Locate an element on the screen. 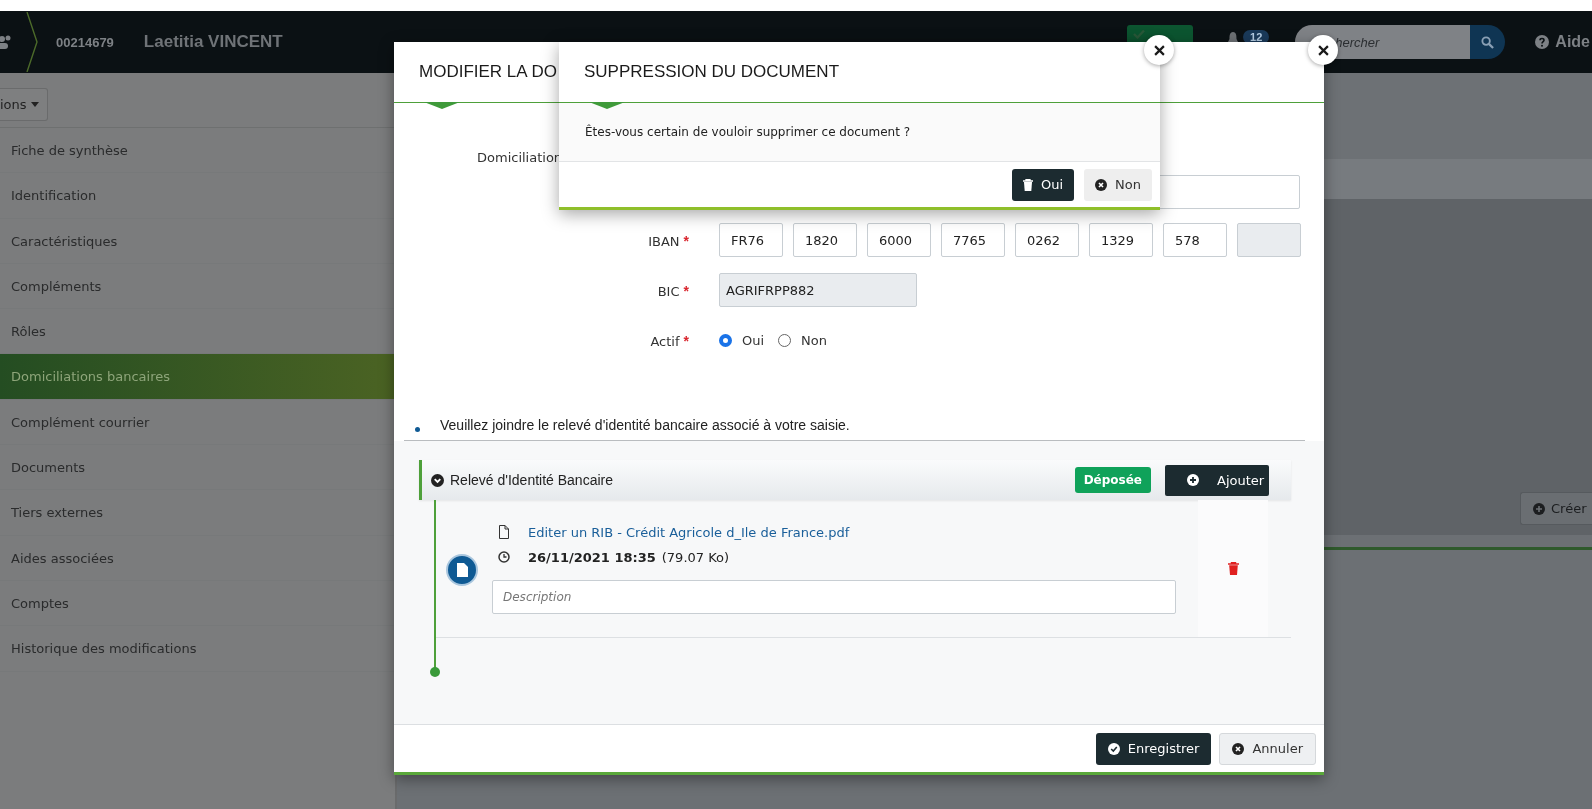 Image resolution: width=1592 pixels, height=809 pixels. chevron-divider-icon is located at coordinates (32, 42).